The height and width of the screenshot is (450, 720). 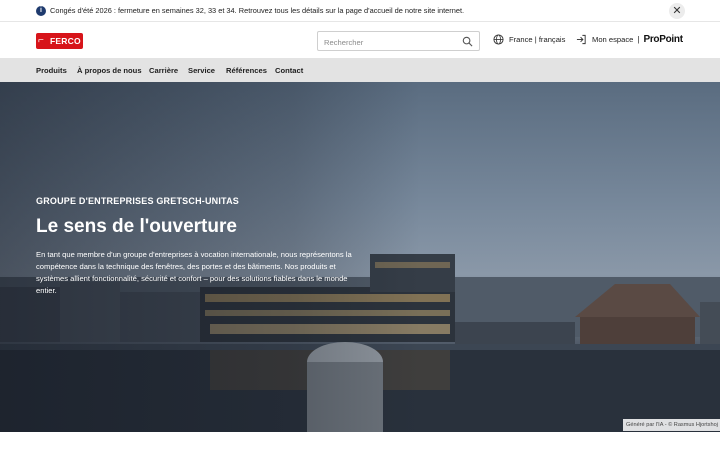 I want to click on account-area: Mon espace | ProPoint, so click(x=629, y=39).